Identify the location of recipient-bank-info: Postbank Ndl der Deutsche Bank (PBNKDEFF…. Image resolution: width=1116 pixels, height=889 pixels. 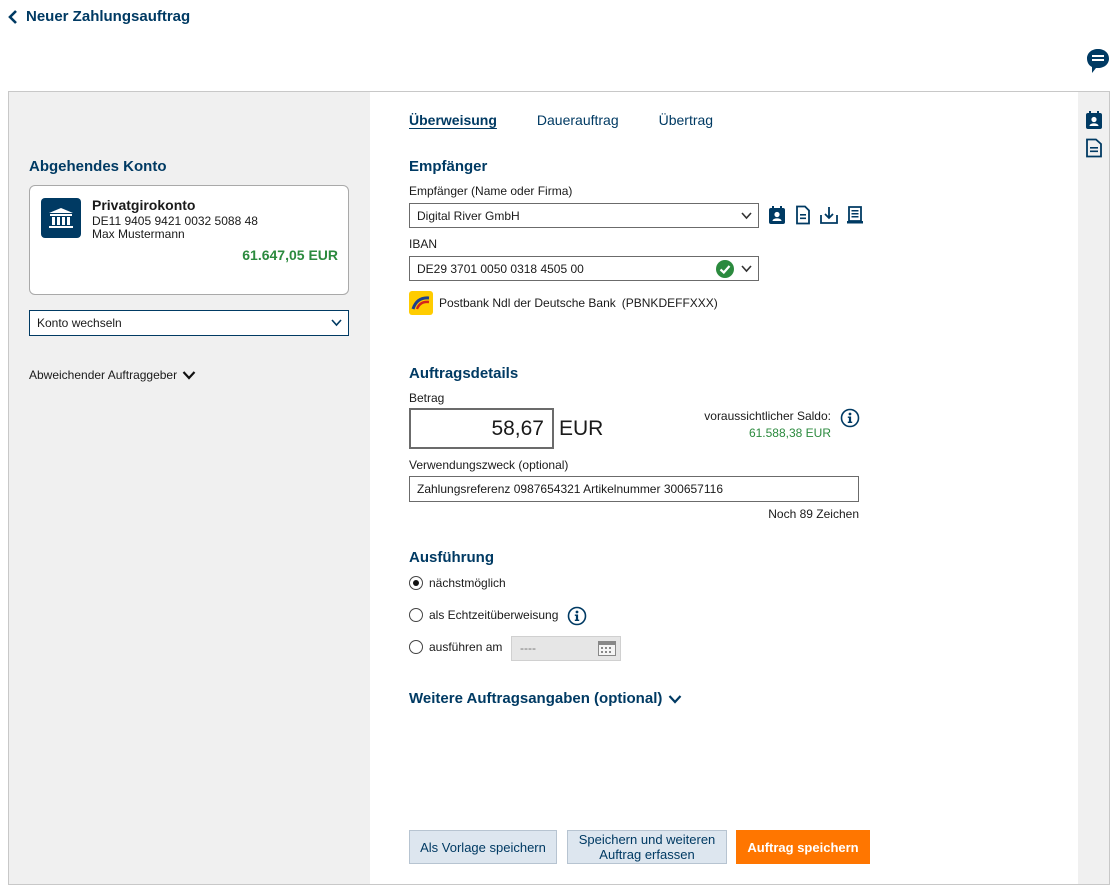
(563, 303).